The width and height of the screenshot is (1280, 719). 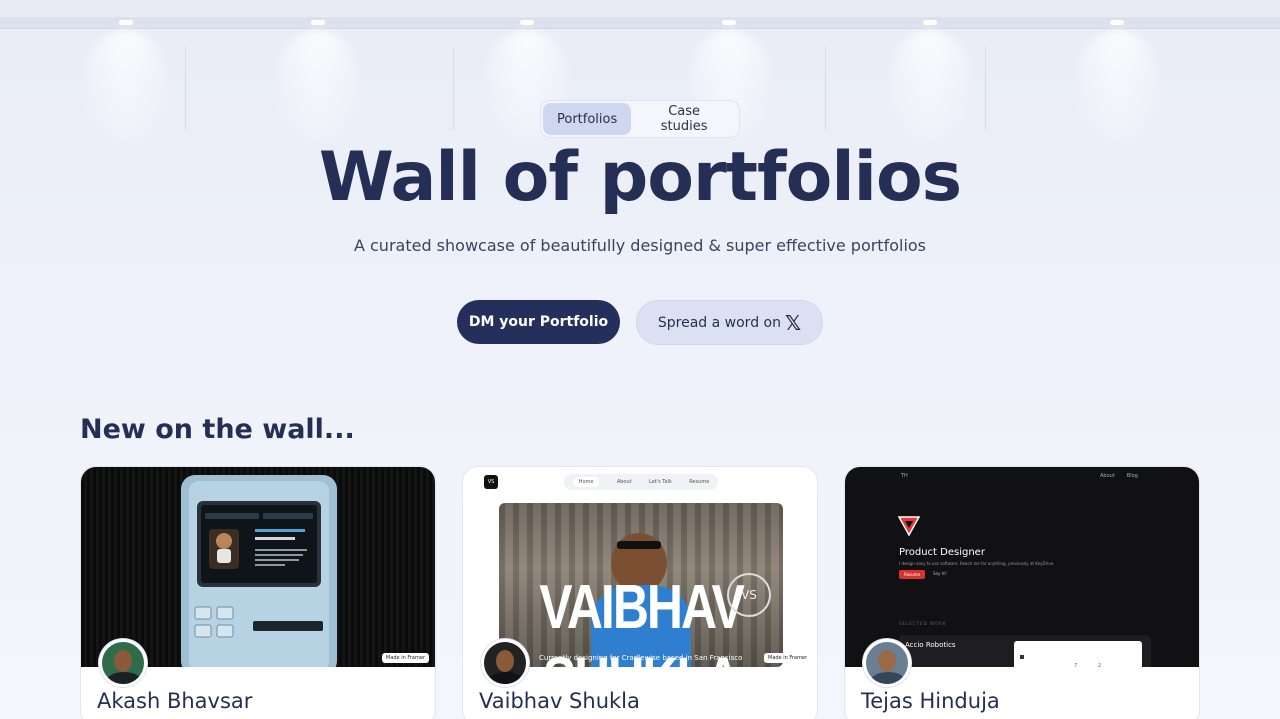 I want to click on portfolio-thumbnail: Made in Framer, so click(x=258, y=567).